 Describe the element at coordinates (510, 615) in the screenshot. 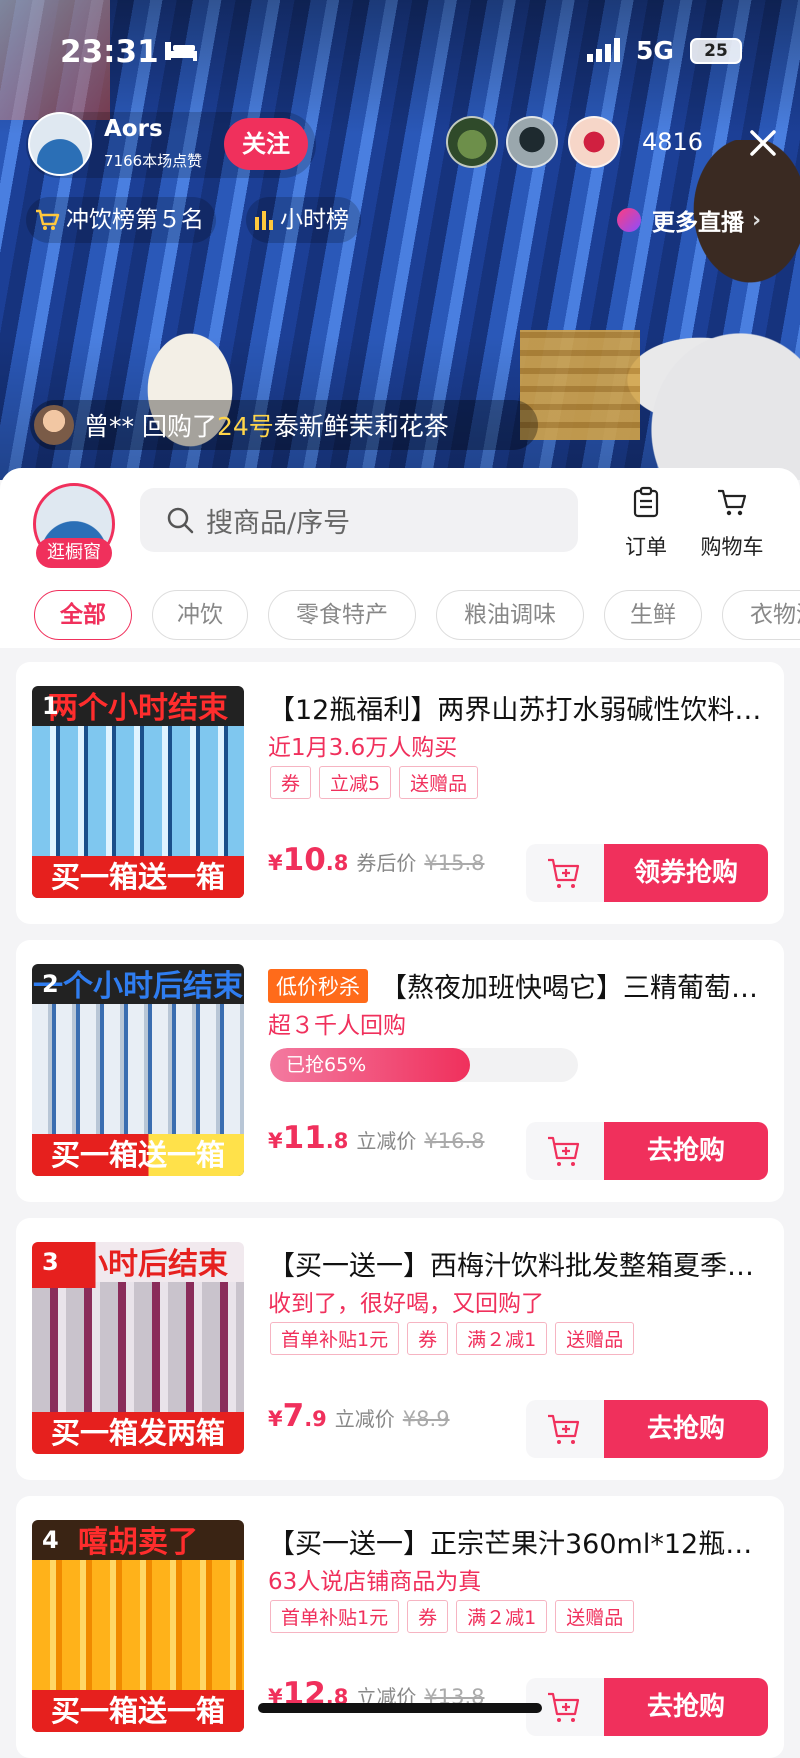

I see `tab-grain-oil: 粮油调味` at that location.